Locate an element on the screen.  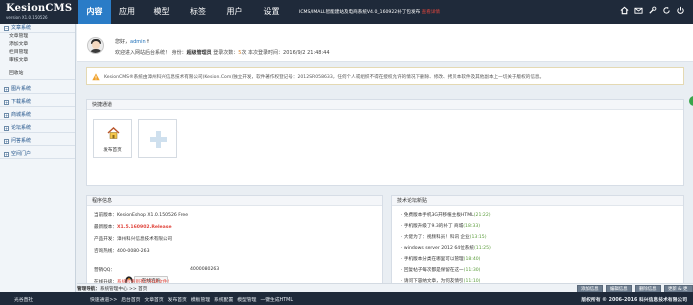
tools-icon is located at coordinates (652, 10).